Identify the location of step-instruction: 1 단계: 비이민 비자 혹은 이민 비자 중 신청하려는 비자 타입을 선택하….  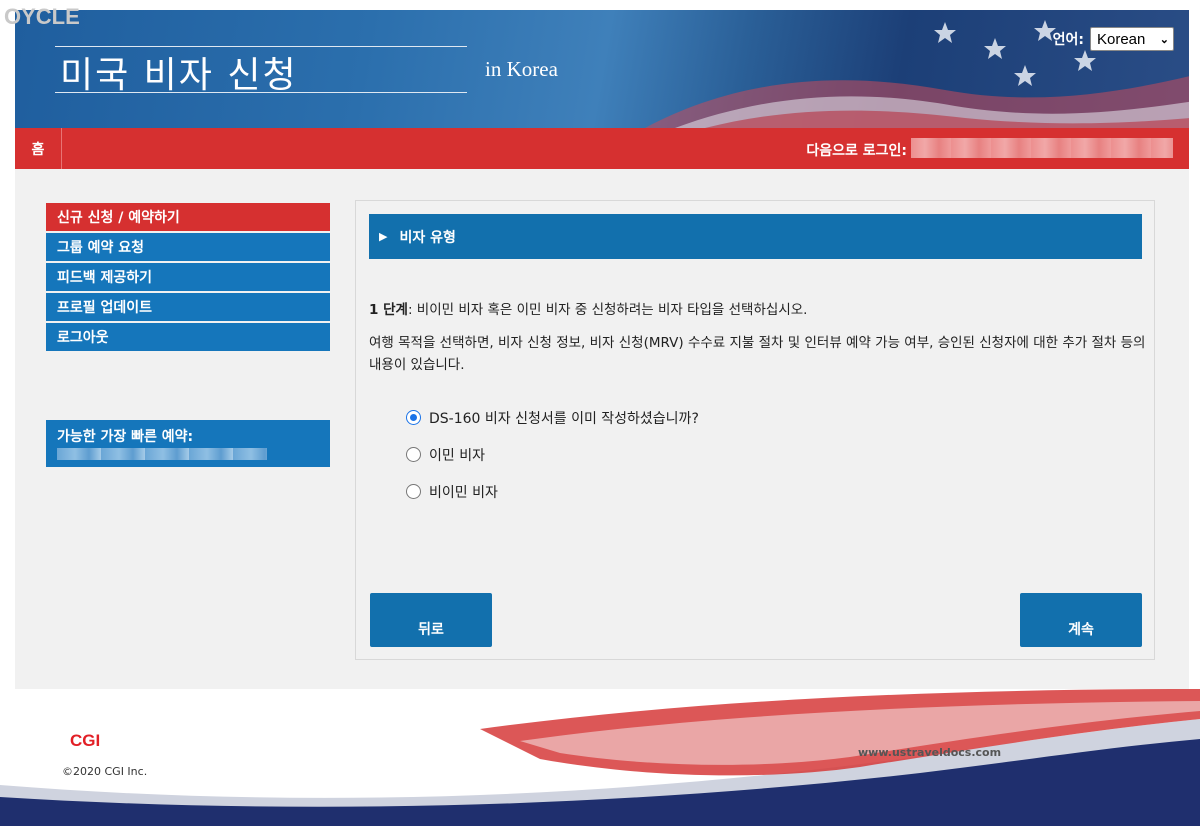
(588, 308).